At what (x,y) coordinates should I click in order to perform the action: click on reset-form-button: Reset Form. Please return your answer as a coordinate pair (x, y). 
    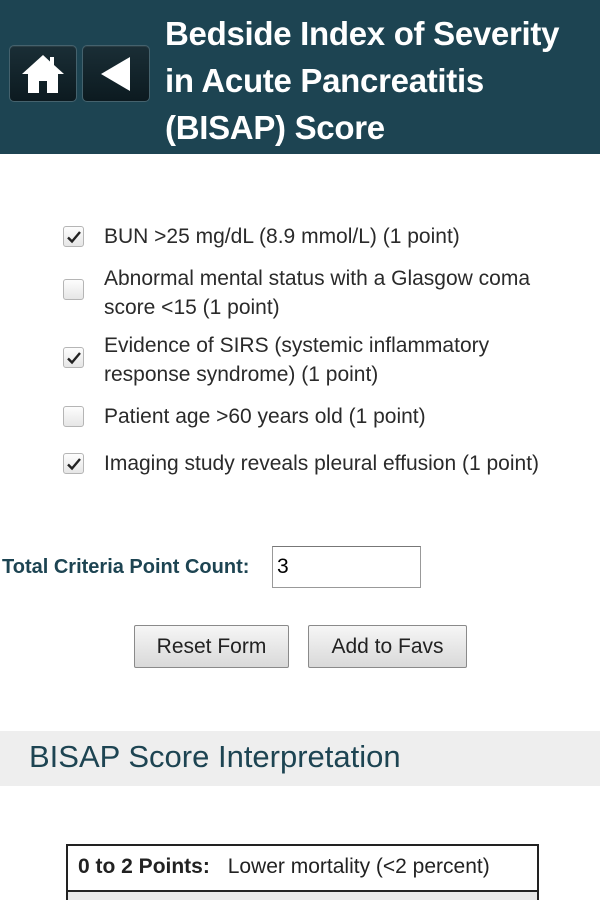
    Looking at the image, I should click on (211, 646).